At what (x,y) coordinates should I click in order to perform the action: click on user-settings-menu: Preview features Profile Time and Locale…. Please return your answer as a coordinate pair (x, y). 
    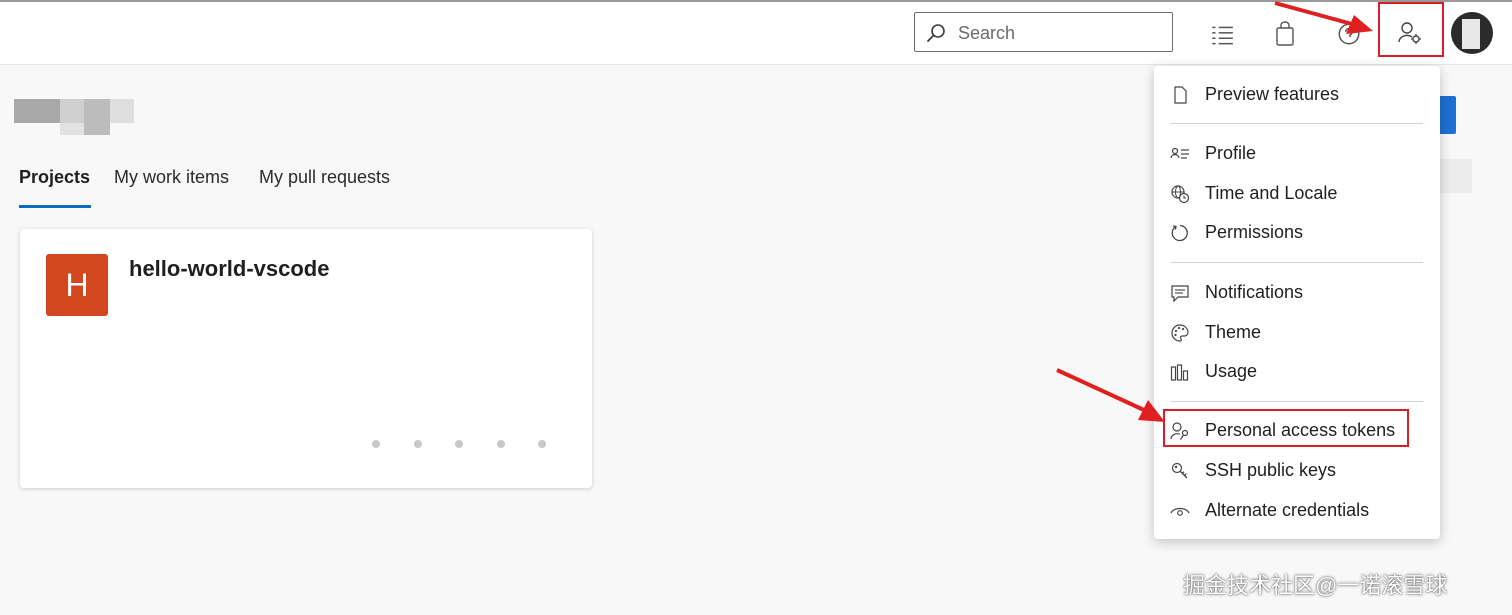
    Looking at the image, I should click on (1297, 302).